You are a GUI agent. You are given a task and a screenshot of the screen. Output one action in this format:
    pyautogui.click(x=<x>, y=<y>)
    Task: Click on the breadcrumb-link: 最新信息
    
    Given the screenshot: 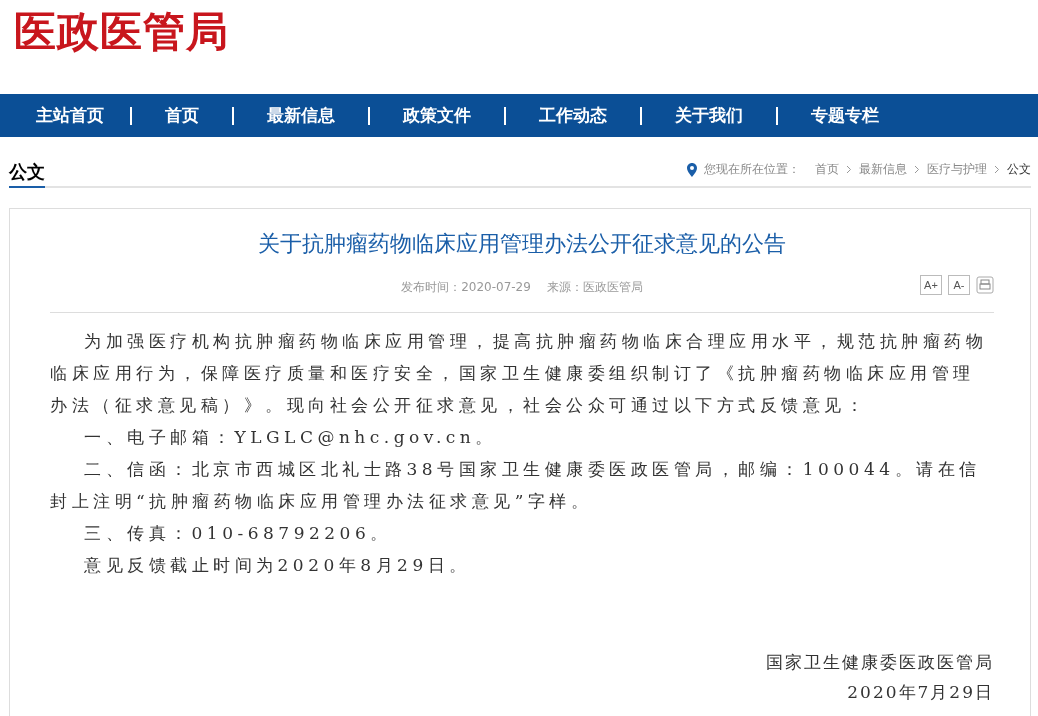 What is the action you would take?
    pyautogui.click(x=883, y=169)
    